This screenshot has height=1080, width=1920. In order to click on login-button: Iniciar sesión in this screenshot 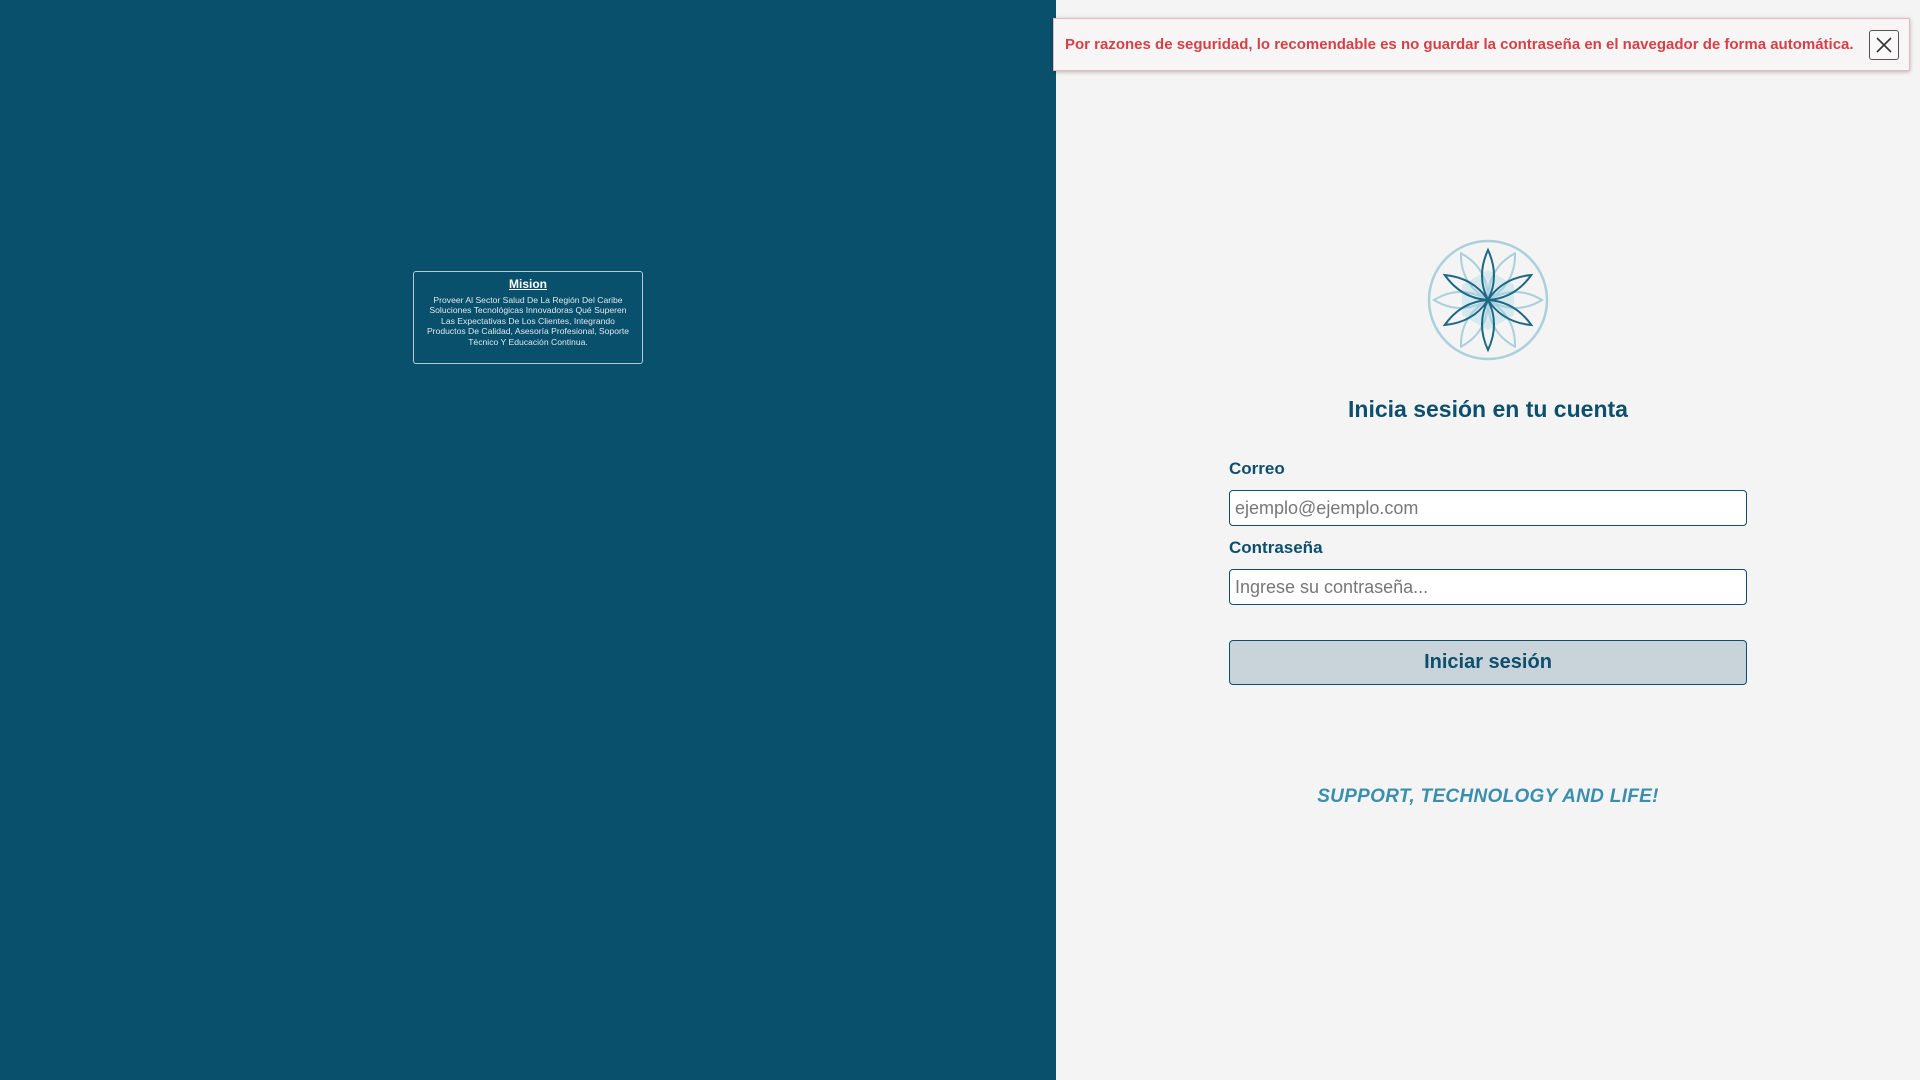, I will do `click(1488, 662)`.